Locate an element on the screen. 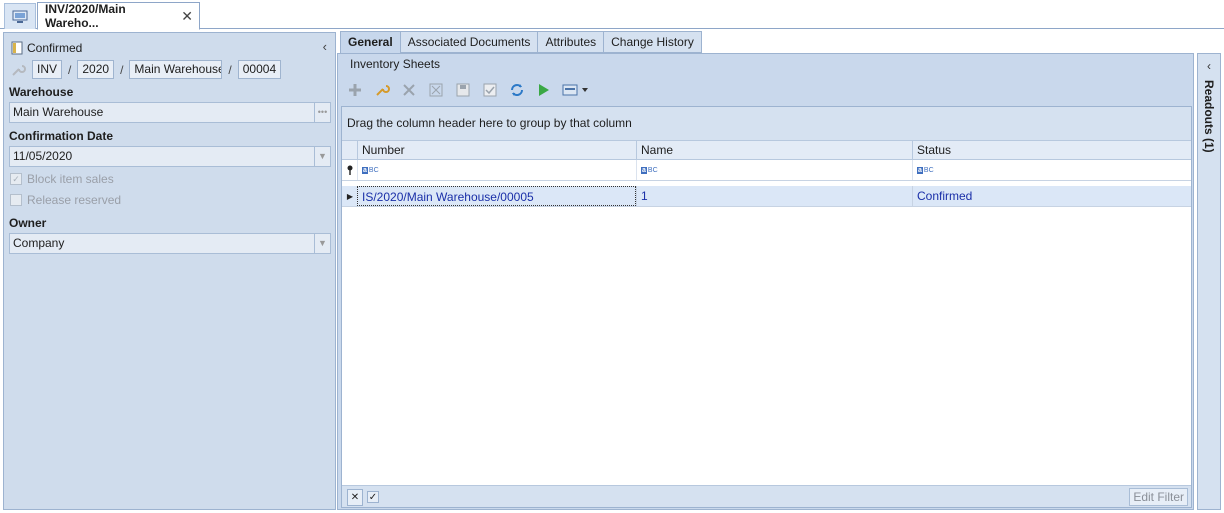 Image resolution: width=1224 pixels, height=513 pixels. checkbox-checked-icon: ✓ is located at coordinates (16, 179).